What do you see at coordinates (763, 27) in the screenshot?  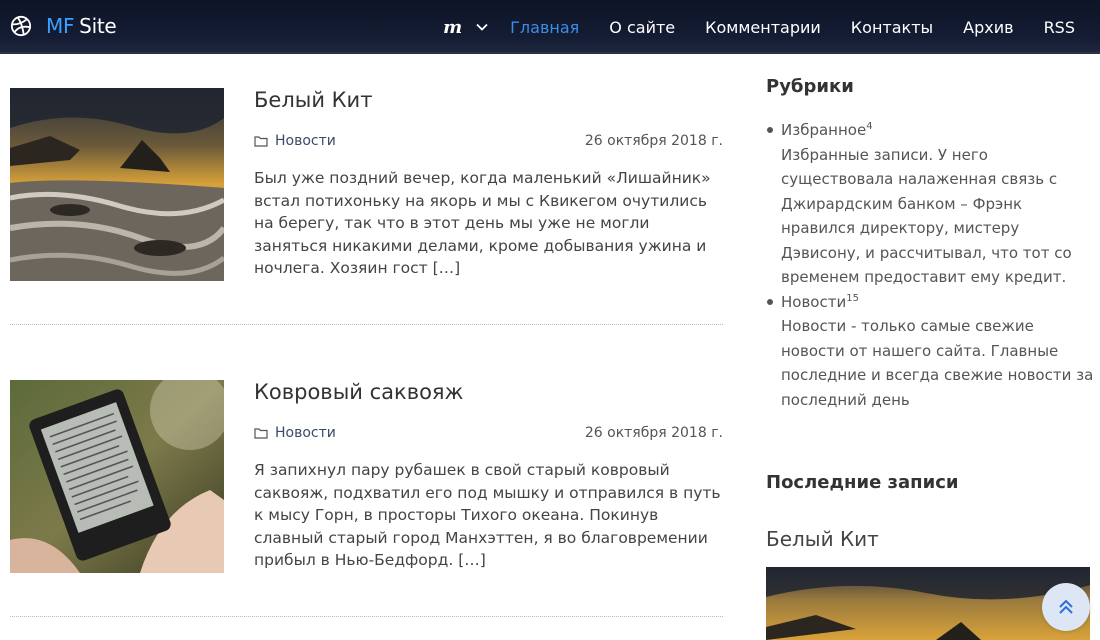 I see `nav-item-comments: Комментарии` at bounding box center [763, 27].